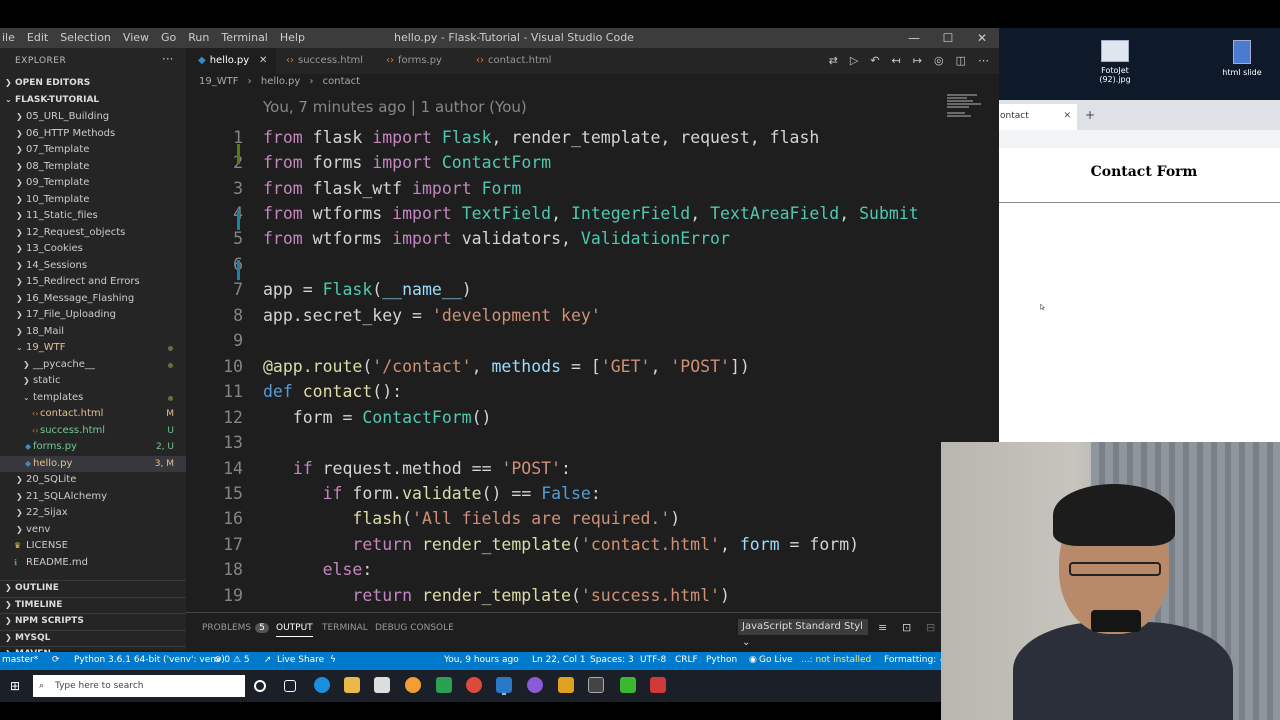 The height and width of the screenshot is (720, 1280). Describe the element at coordinates (93, 134) in the screenshot. I see `tree-item: ❯ 06_HTTP Methods` at that location.